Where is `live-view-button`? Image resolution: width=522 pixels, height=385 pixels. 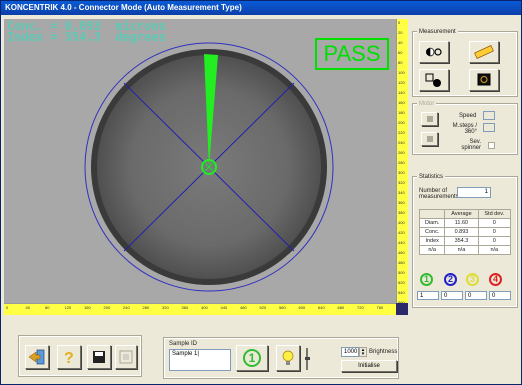
live-view-button is located at coordinates (484, 80).